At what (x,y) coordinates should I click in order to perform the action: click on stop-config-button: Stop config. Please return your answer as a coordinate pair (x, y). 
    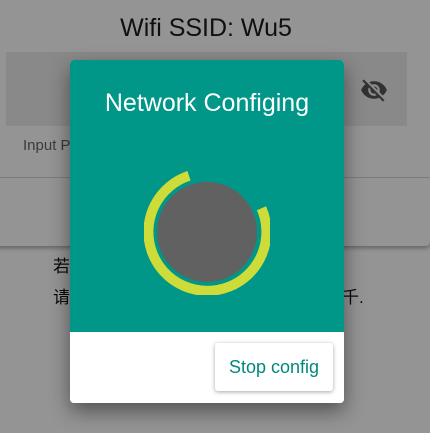
    Looking at the image, I should click on (274, 367).